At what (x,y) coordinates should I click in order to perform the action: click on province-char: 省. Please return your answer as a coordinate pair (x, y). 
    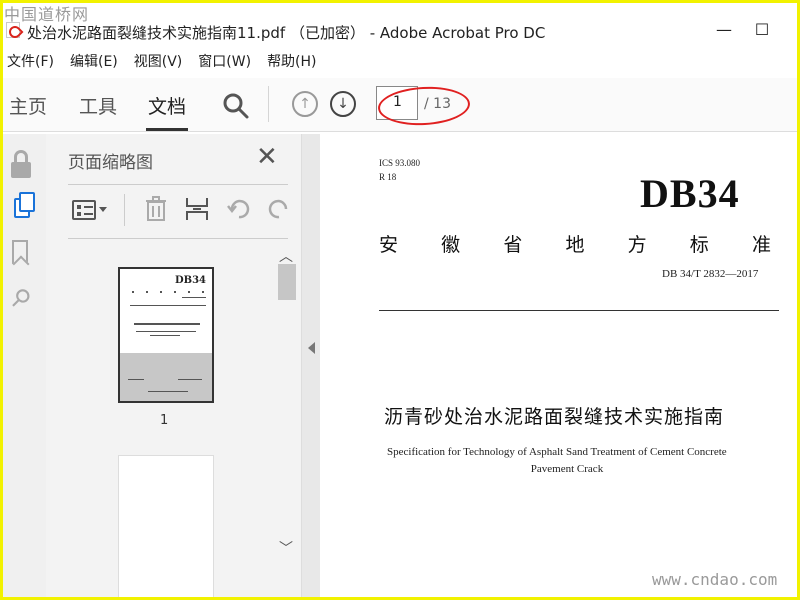
    Looking at the image, I should click on (513, 245).